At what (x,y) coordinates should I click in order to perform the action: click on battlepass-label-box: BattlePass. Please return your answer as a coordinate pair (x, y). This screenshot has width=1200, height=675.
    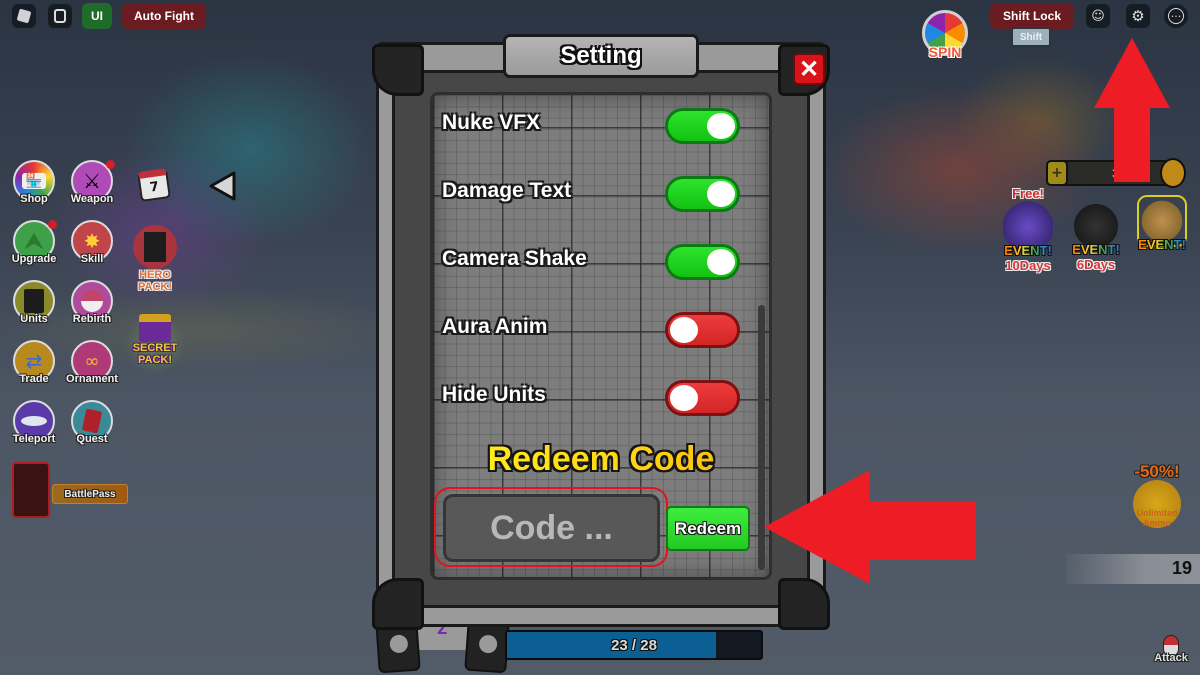
    Looking at the image, I should click on (90, 494).